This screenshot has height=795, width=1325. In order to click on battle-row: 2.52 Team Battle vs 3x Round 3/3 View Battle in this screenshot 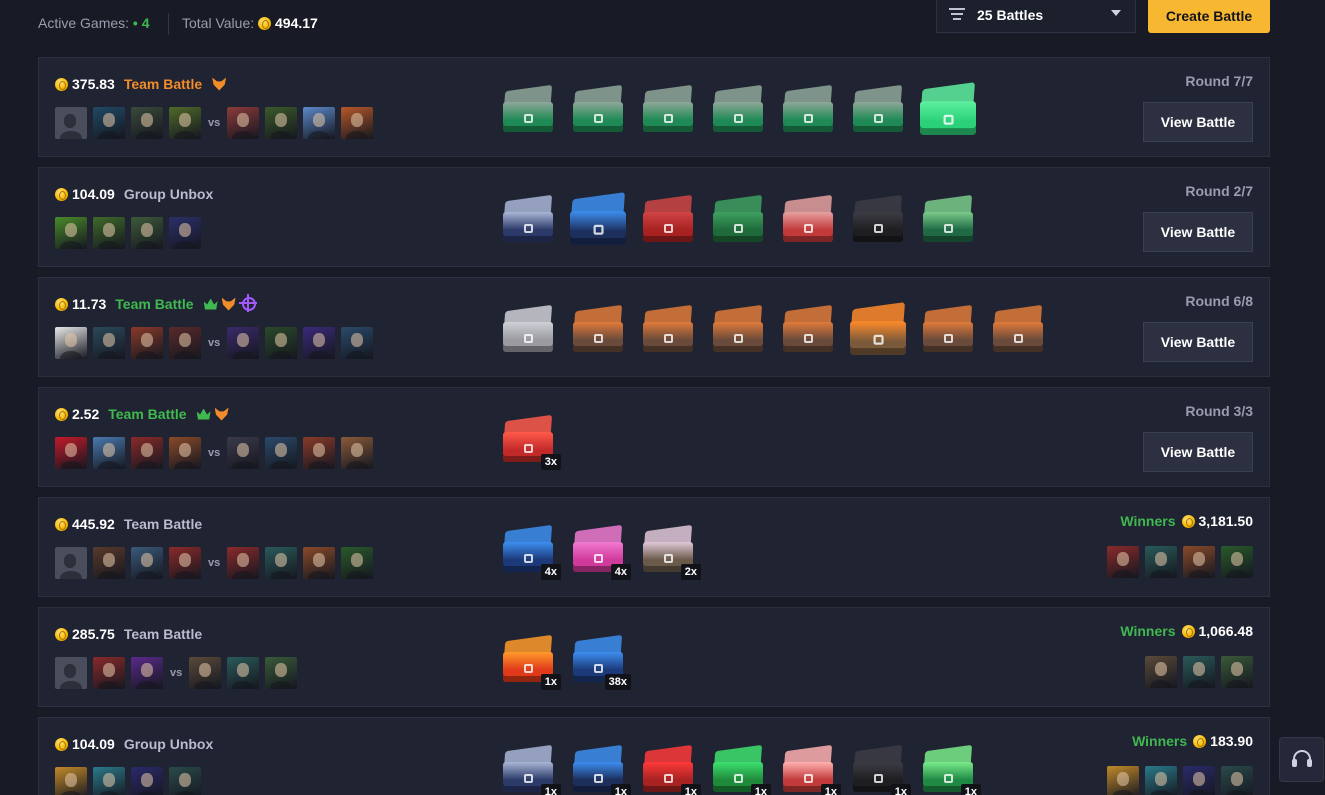, I will do `click(654, 437)`.